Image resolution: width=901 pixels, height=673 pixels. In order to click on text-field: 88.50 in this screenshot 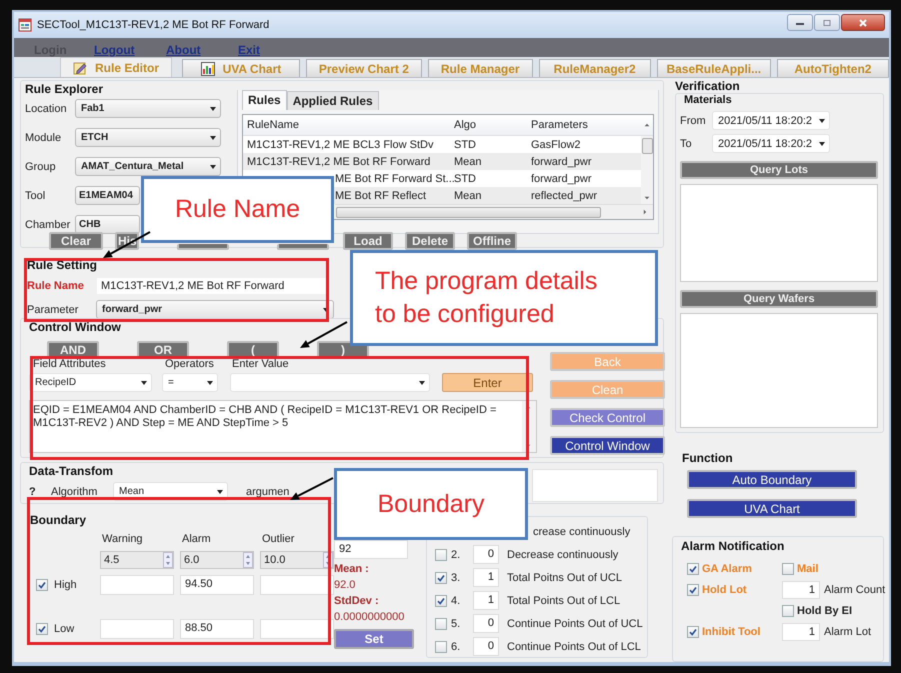, I will do `click(217, 629)`.